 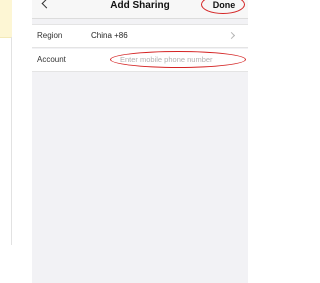 What do you see at coordinates (50, 35) in the screenshot?
I see `region-label: Region` at bounding box center [50, 35].